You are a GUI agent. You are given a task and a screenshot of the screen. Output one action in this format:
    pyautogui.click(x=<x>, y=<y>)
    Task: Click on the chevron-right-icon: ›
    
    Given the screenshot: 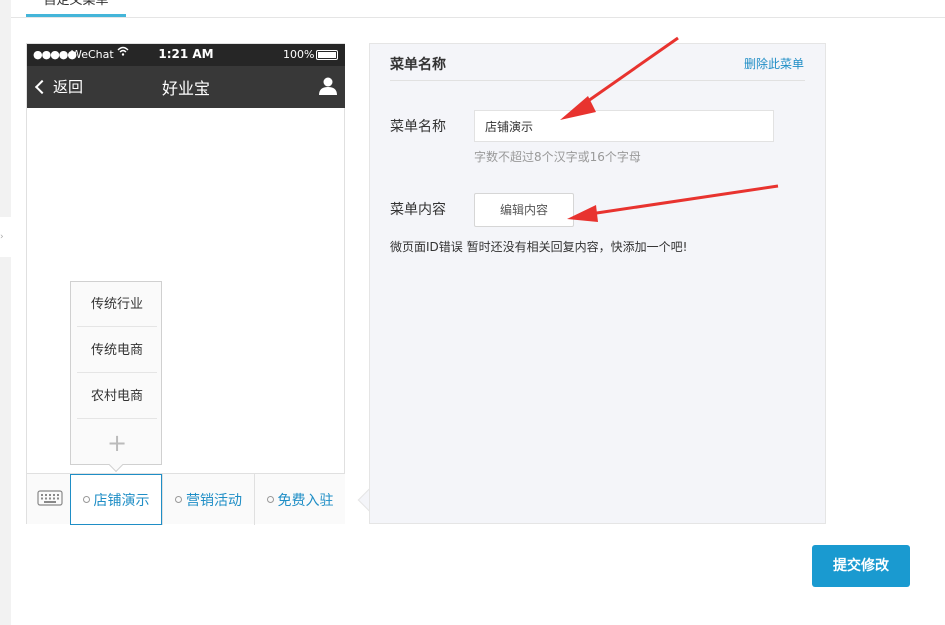 What is the action you would take?
    pyautogui.click(x=2, y=237)
    